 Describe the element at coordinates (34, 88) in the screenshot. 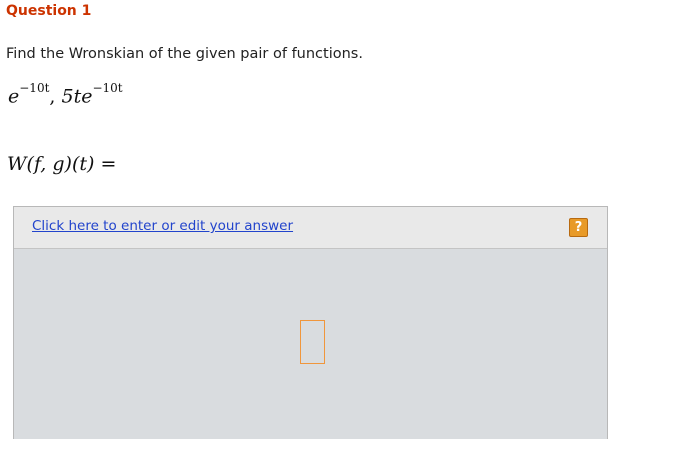

I see `function-f-exponent: −10t` at that location.